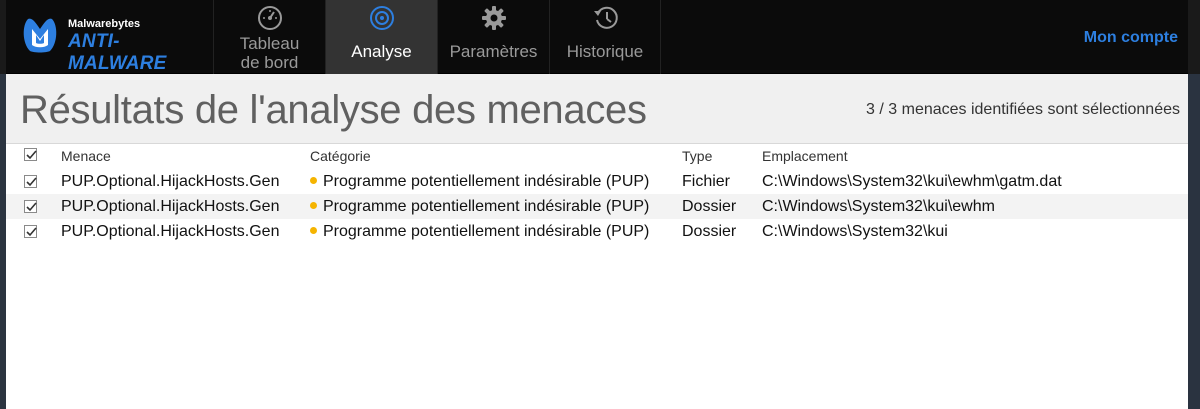 This screenshot has height=409, width=1200. Describe the element at coordinates (104, 24) in the screenshot. I see `logo-brand-small: Malwarebytes` at that location.